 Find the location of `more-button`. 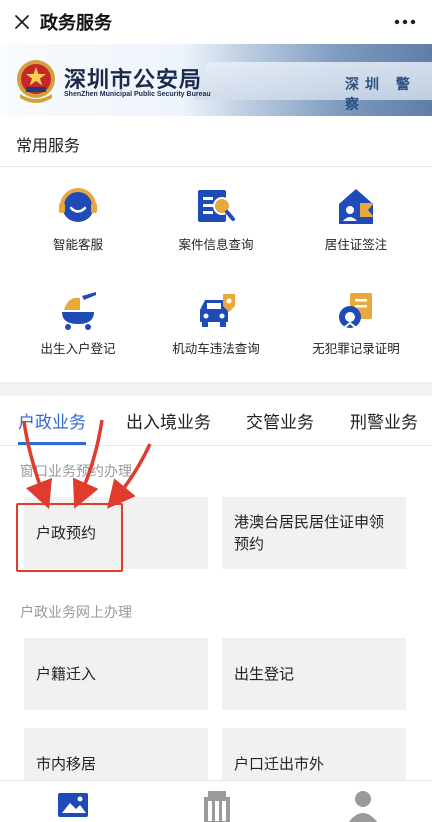

more-button is located at coordinates (405, 22).